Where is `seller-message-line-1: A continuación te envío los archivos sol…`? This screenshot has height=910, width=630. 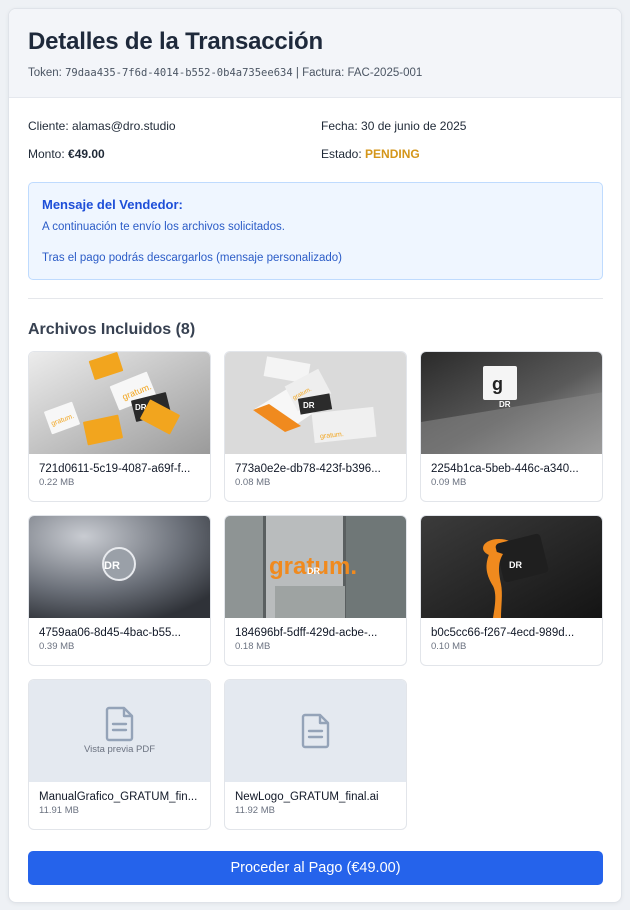 seller-message-line-1: A continuación te envío los archivos sol… is located at coordinates (163, 227).